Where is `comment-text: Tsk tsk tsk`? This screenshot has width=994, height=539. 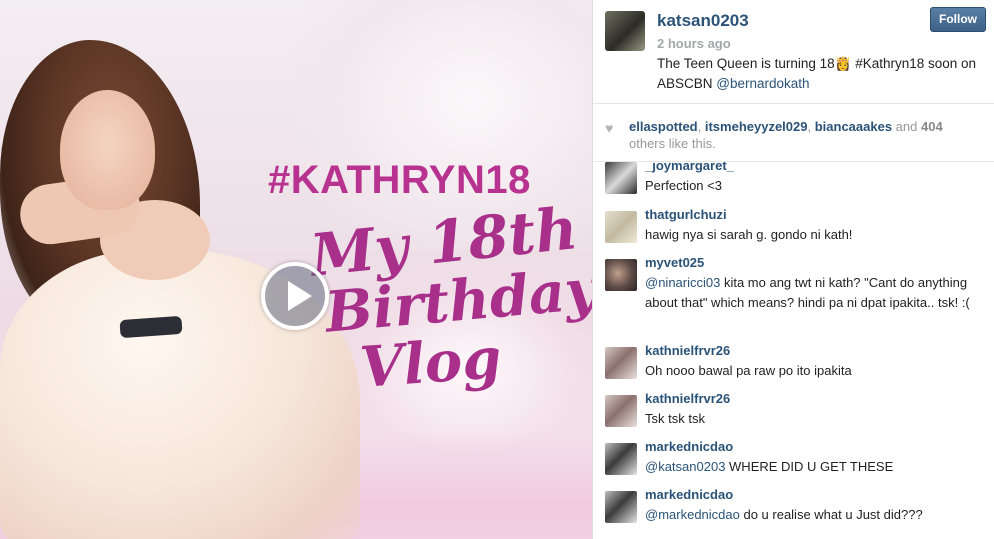
comment-text: Tsk tsk tsk is located at coordinates (675, 418).